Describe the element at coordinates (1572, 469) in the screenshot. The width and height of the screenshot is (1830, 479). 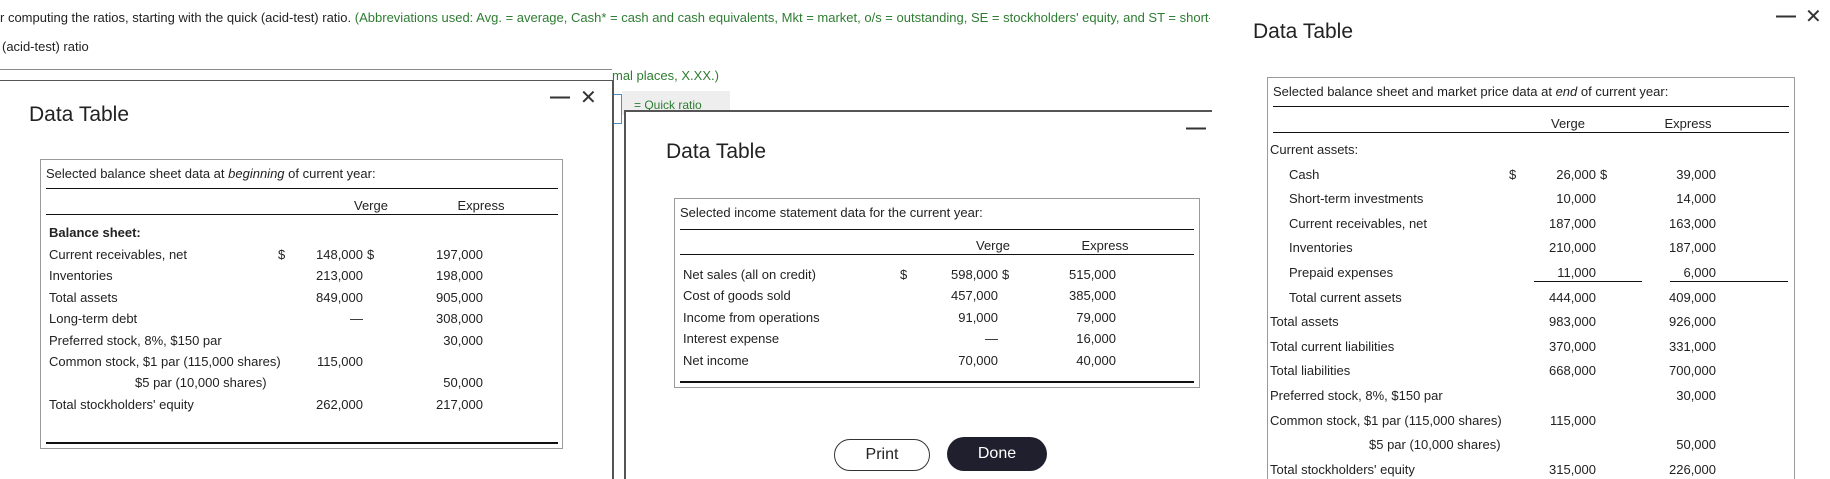
I see `cell-verge: 315,000` at that location.